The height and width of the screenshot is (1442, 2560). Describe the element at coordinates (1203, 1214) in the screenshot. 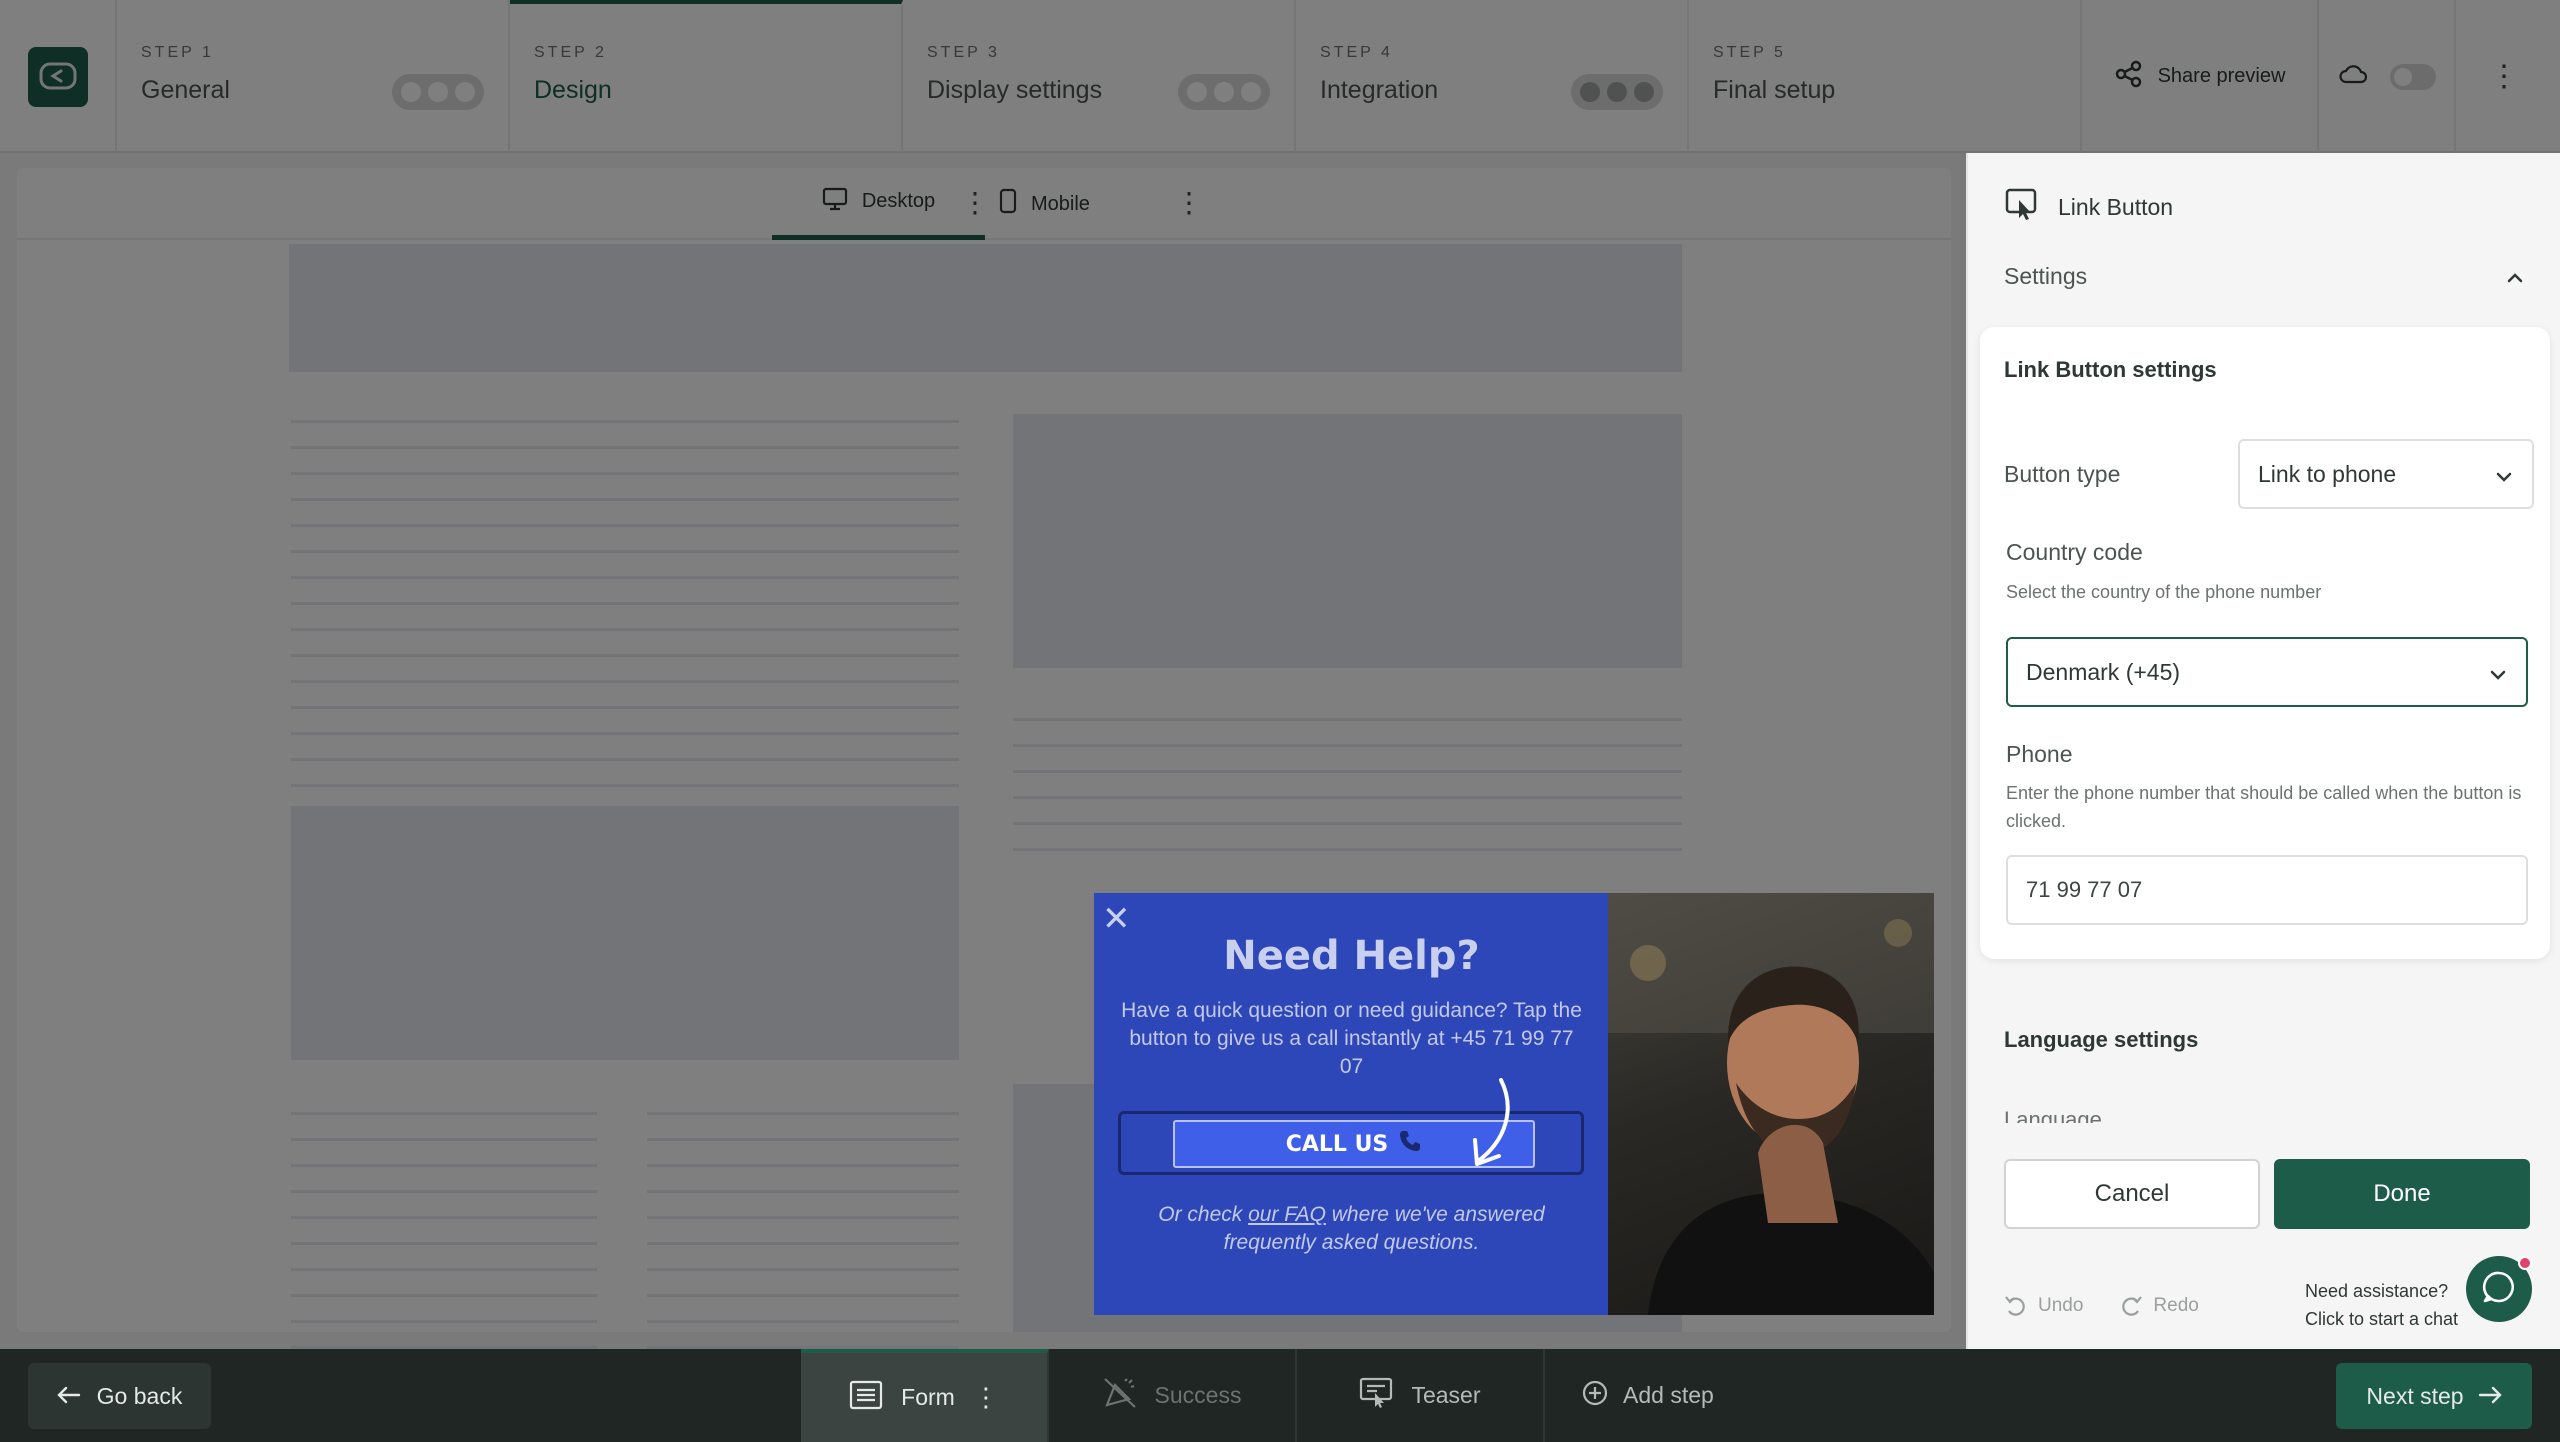

I see `footer-text-pre: Or check` at that location.